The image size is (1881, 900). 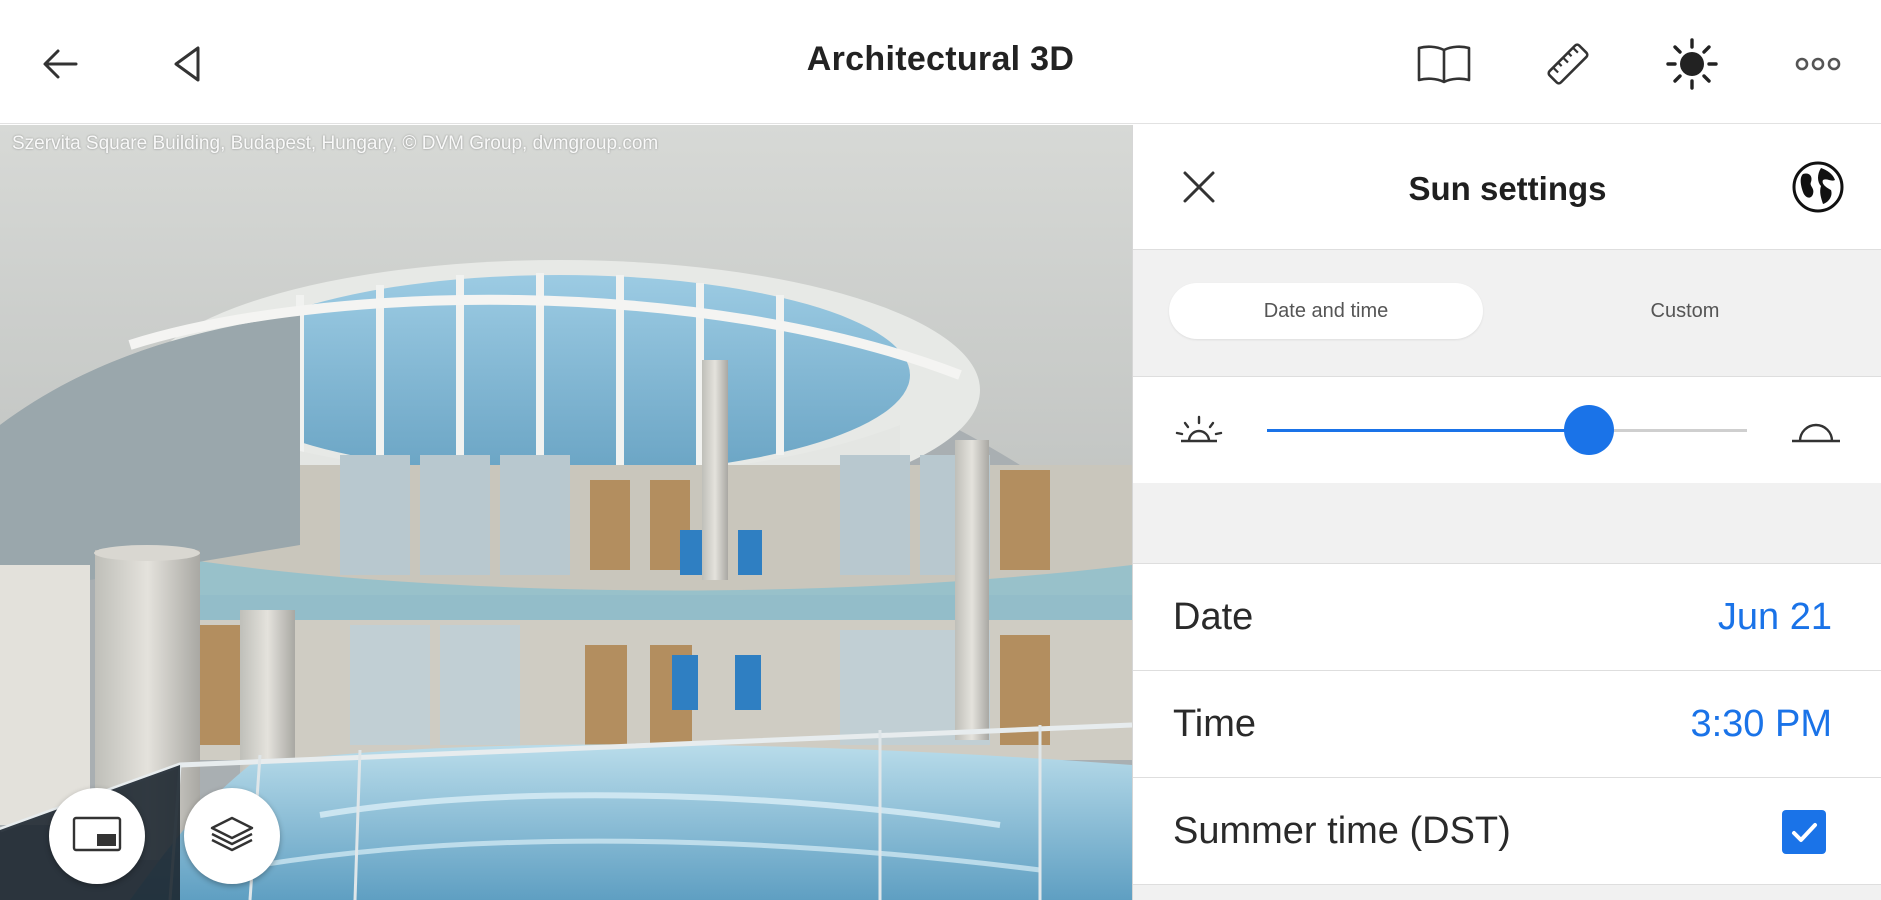 I want to click on date-row: Date Jun 21, so click(x=1507, y=617).